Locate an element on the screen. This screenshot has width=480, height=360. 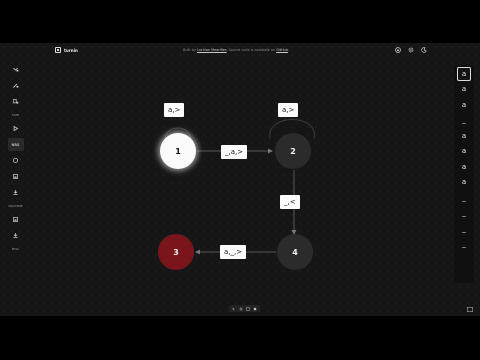
state-label-2: 2 is located at coordinates (293, 151).